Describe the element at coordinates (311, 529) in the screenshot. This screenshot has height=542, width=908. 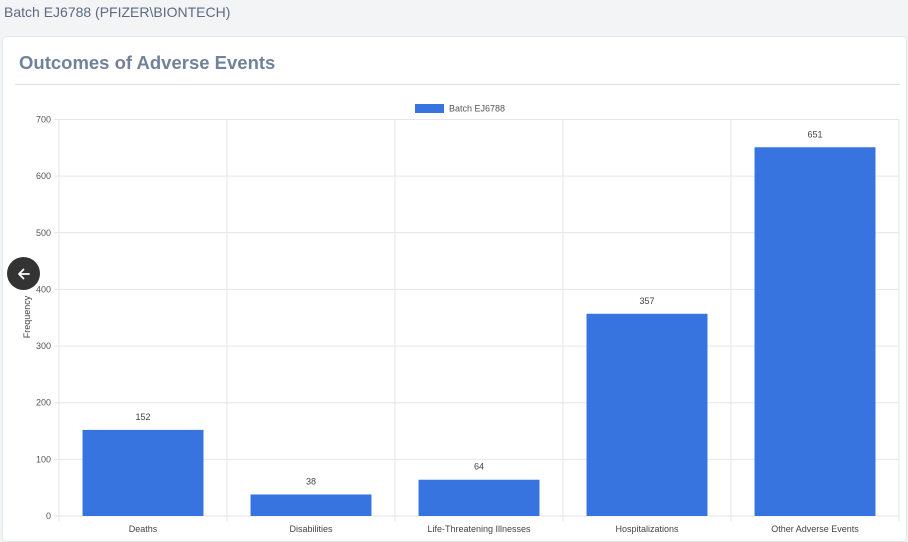
I see `x-tick-label: Disabilities` at that location.